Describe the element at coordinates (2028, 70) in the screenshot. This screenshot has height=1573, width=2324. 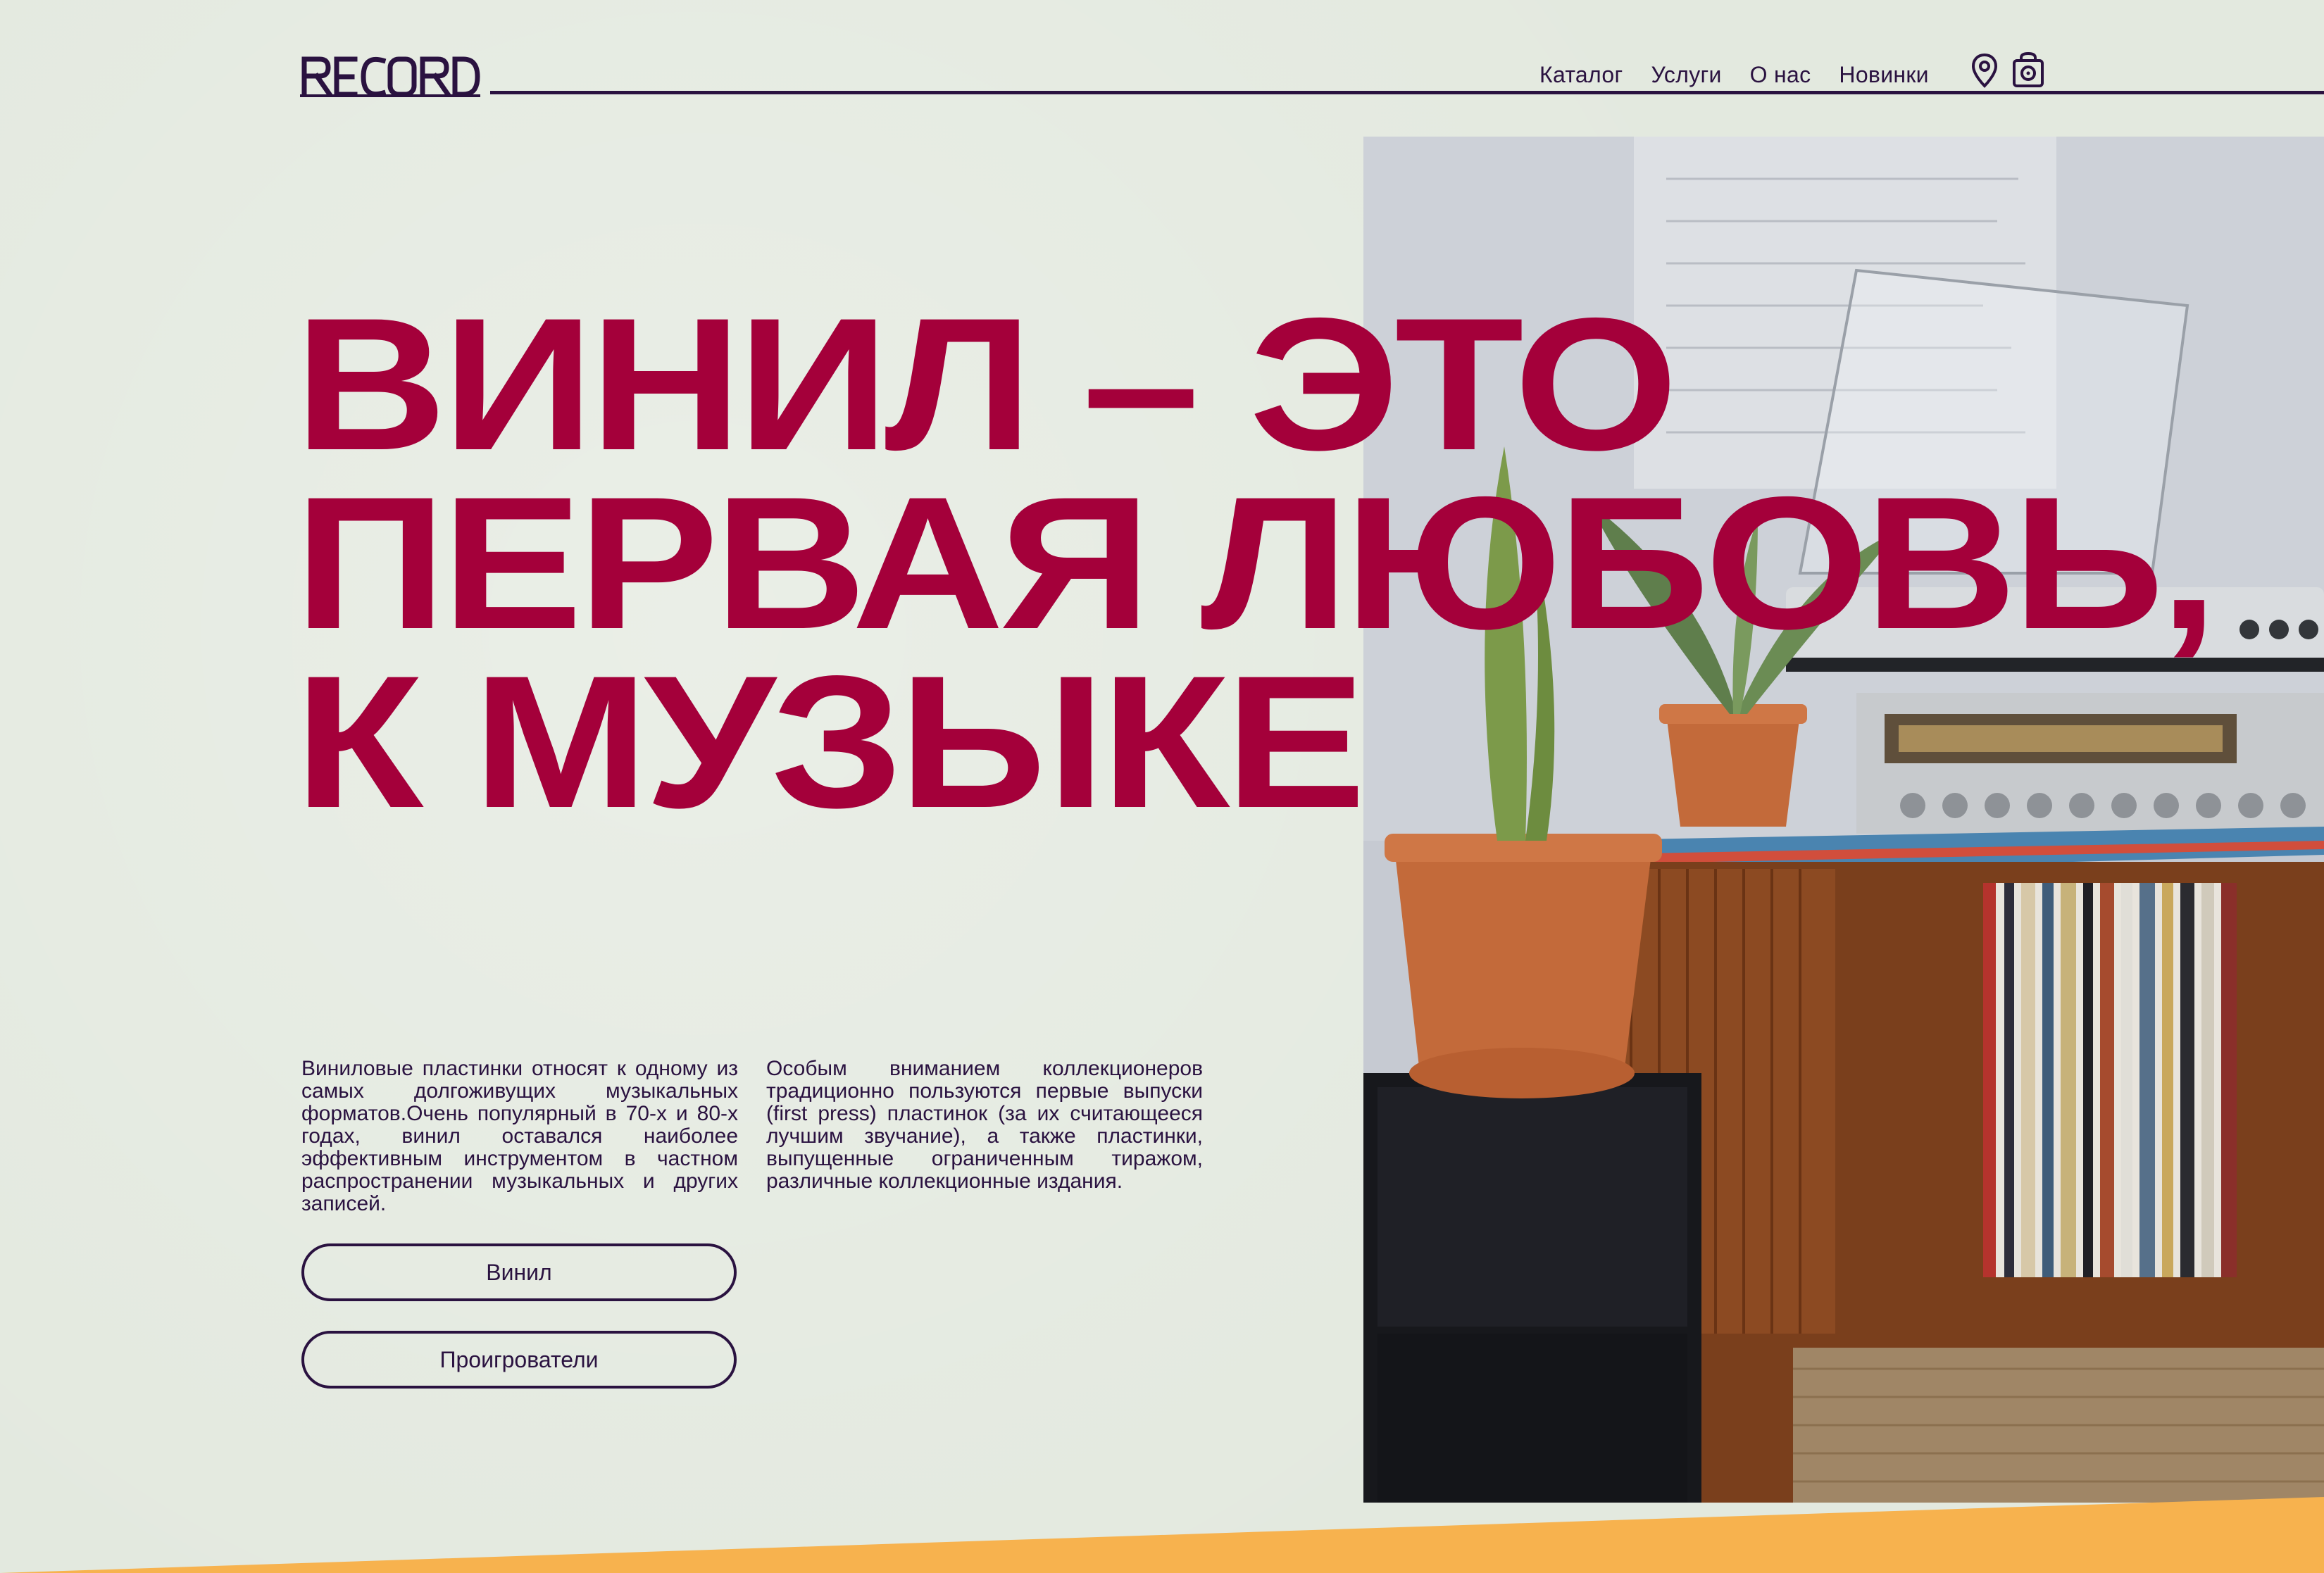
I see `shop-icon` at that location.